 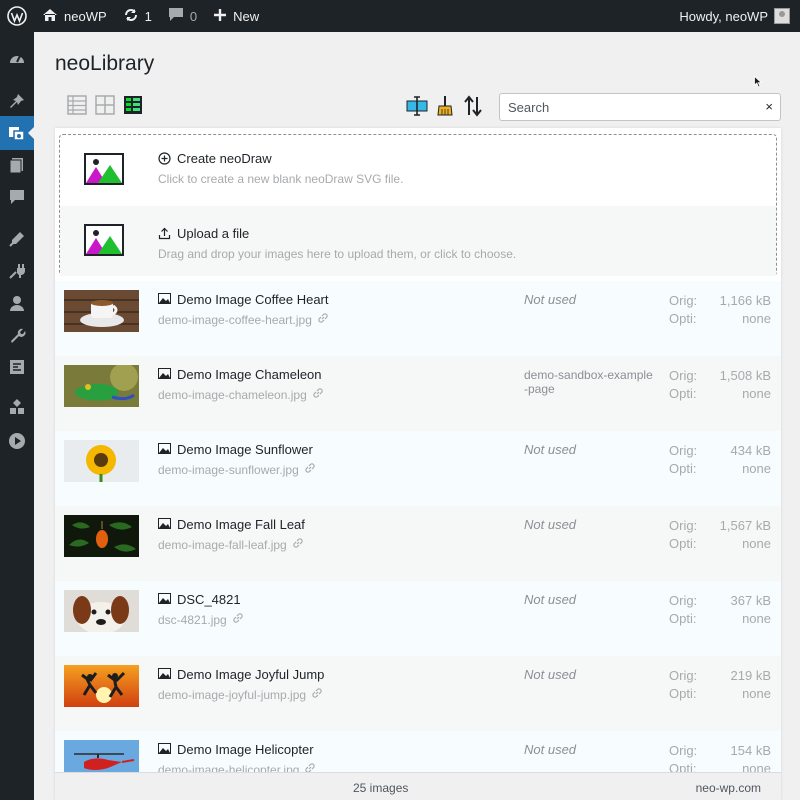 I want to click on list-view-button, so click(x=77, y=105).